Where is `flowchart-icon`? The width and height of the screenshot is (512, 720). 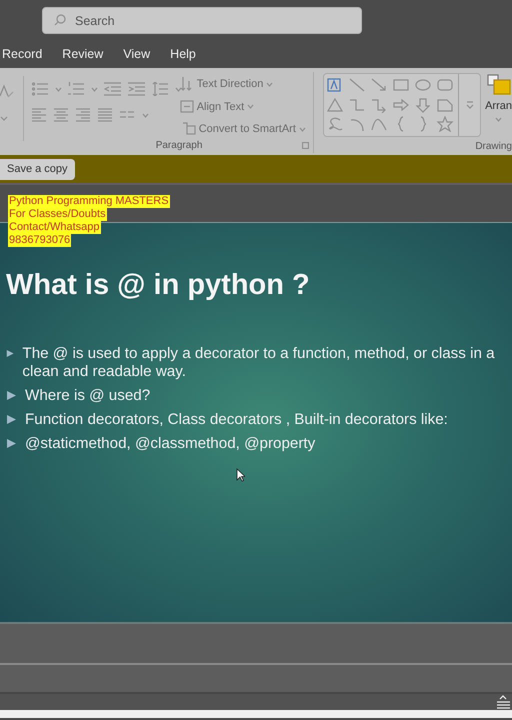
flowchart-icon is located at coordinates (445, 104).